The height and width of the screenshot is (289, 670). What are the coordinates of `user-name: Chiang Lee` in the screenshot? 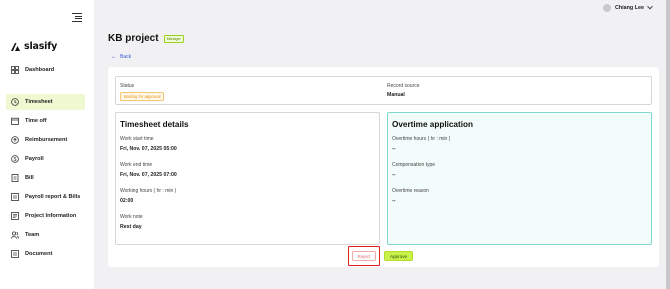 It's located at (629, 8).